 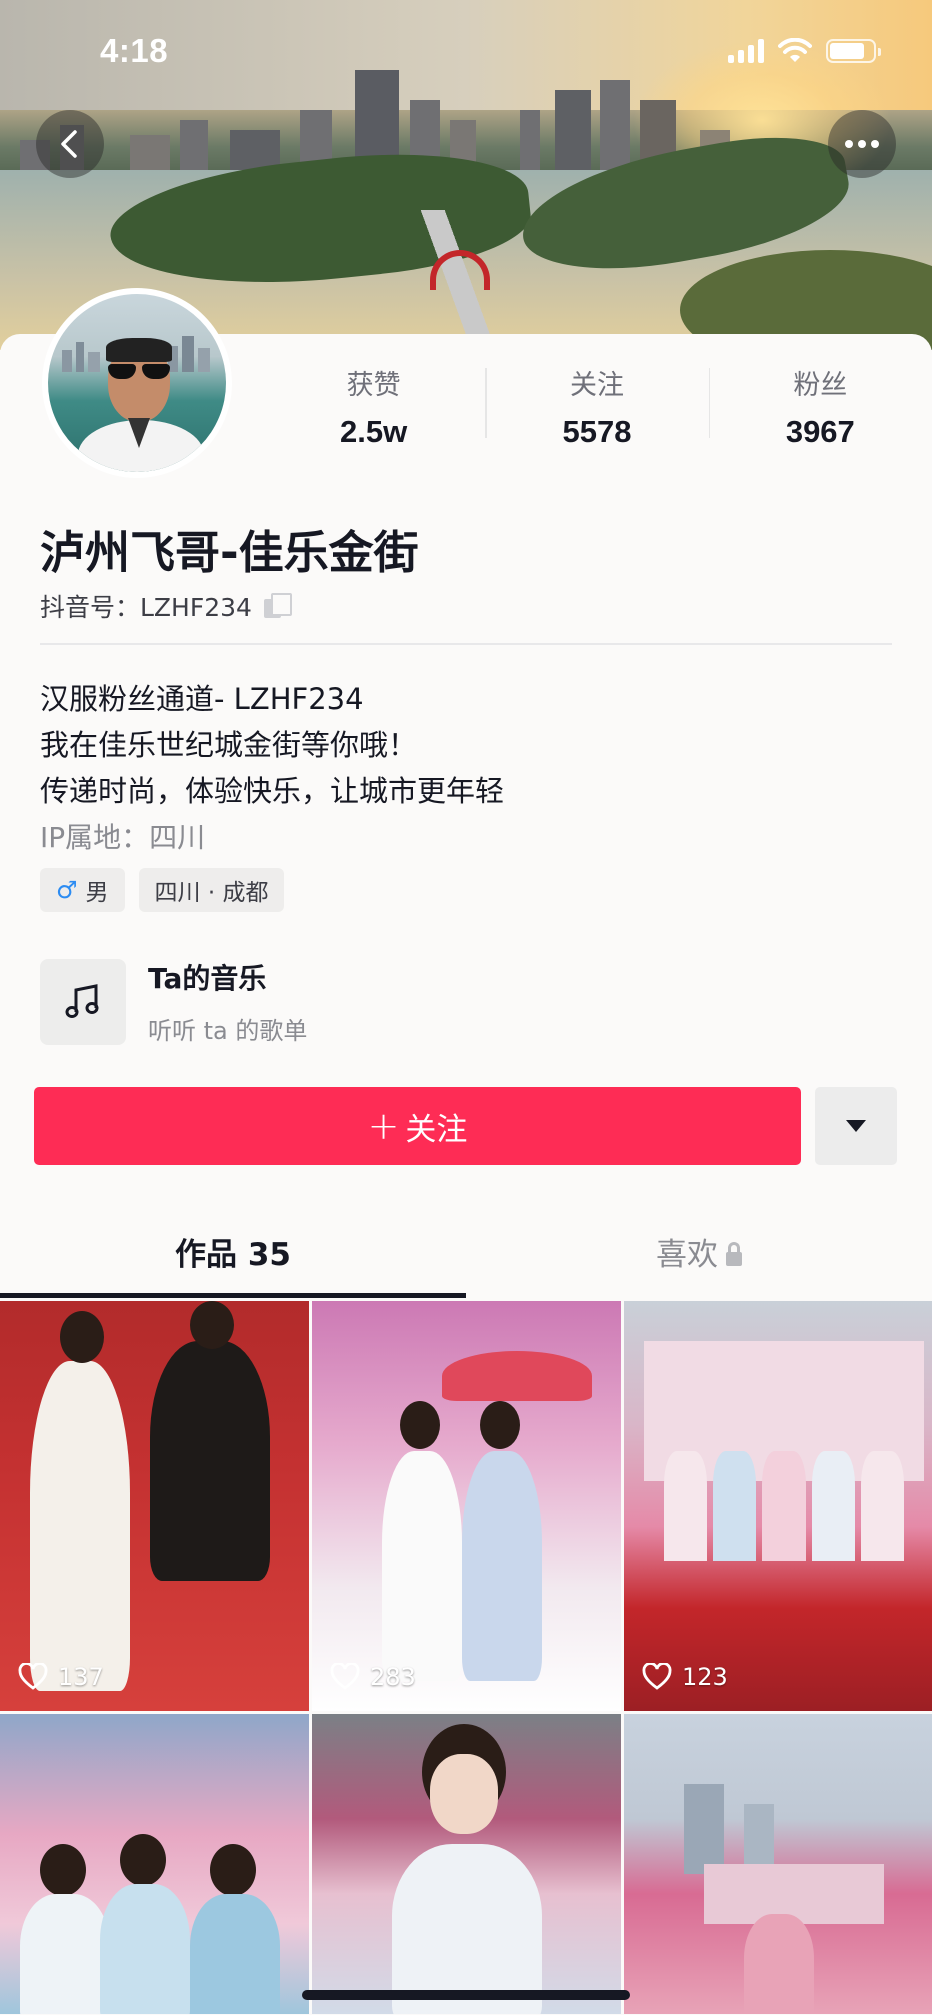 I want to click on music-note-icon, so click(x=83, y=1001).